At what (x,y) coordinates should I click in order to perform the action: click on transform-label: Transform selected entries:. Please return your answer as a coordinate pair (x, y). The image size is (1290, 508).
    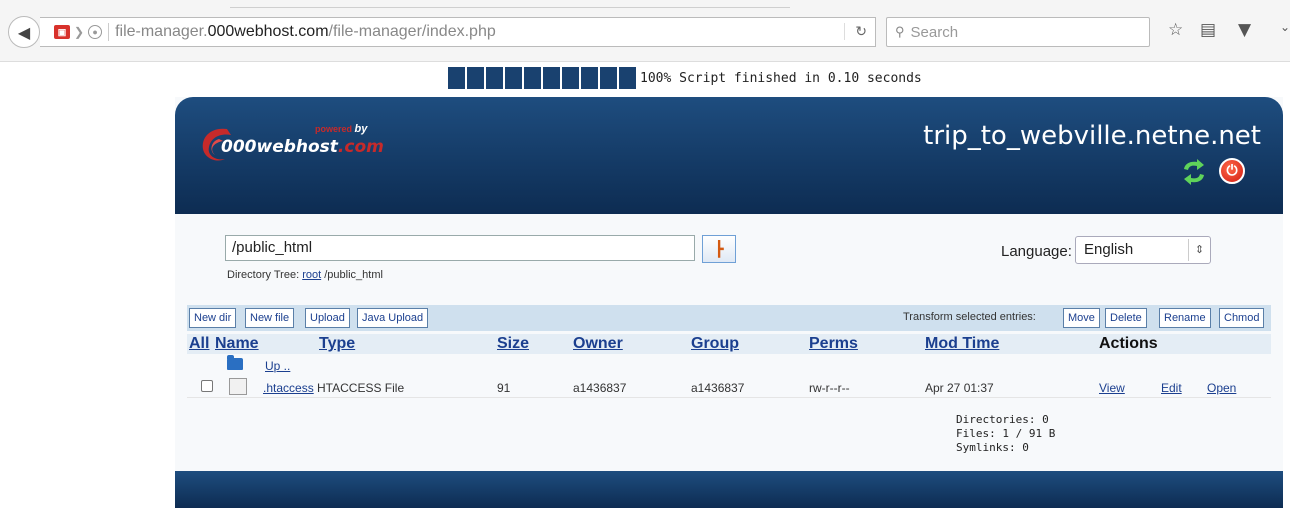
    Looking at the image, I should click on (969, 317).